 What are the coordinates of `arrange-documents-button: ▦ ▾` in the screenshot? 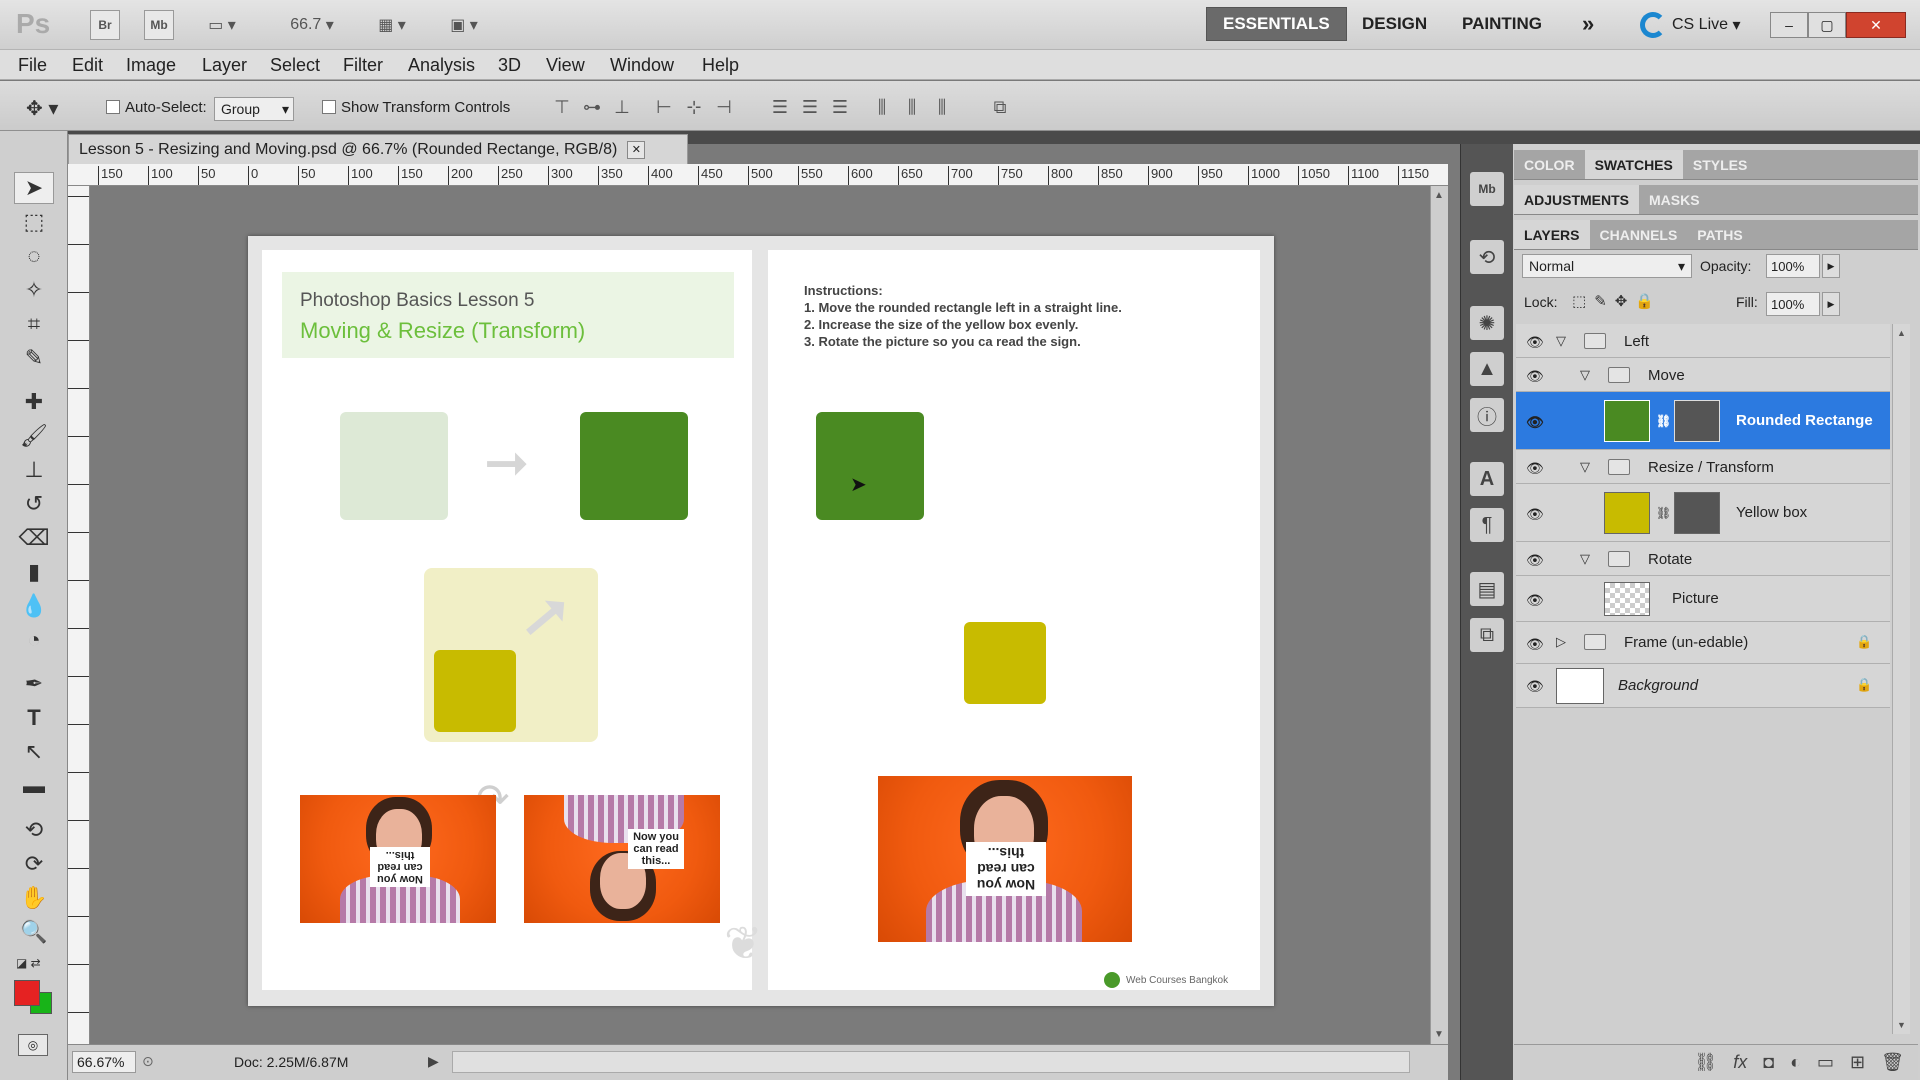 It's located at (392, 25).